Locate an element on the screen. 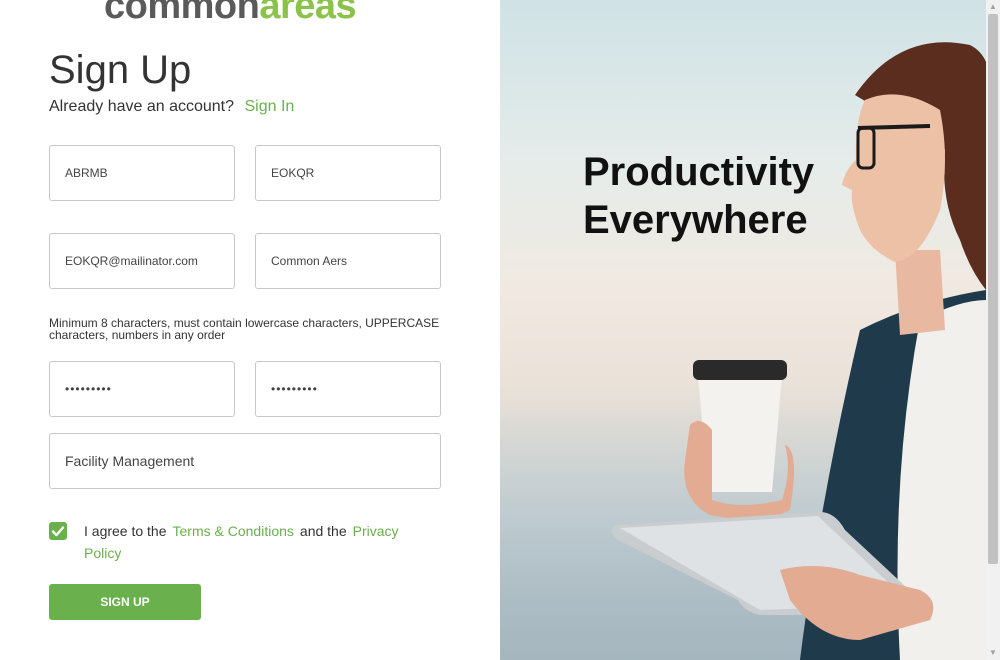  agree-middle: and the is located at coordinates (323, 531).